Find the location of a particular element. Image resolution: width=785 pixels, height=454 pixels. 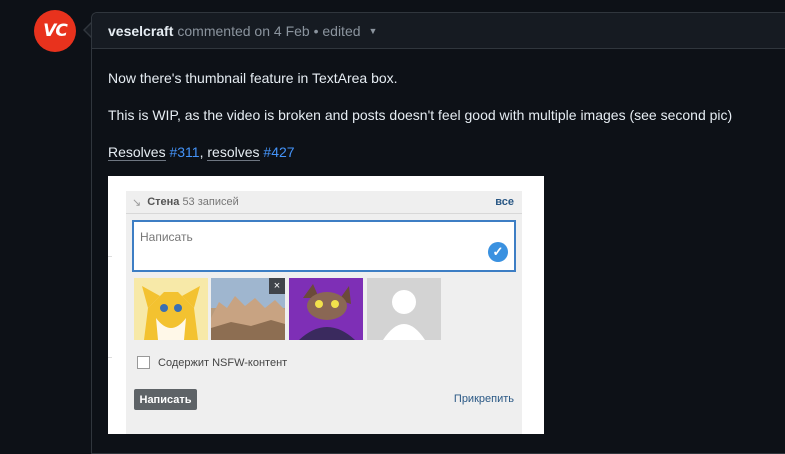

avatar: VC is located at coordinates (55, 31).